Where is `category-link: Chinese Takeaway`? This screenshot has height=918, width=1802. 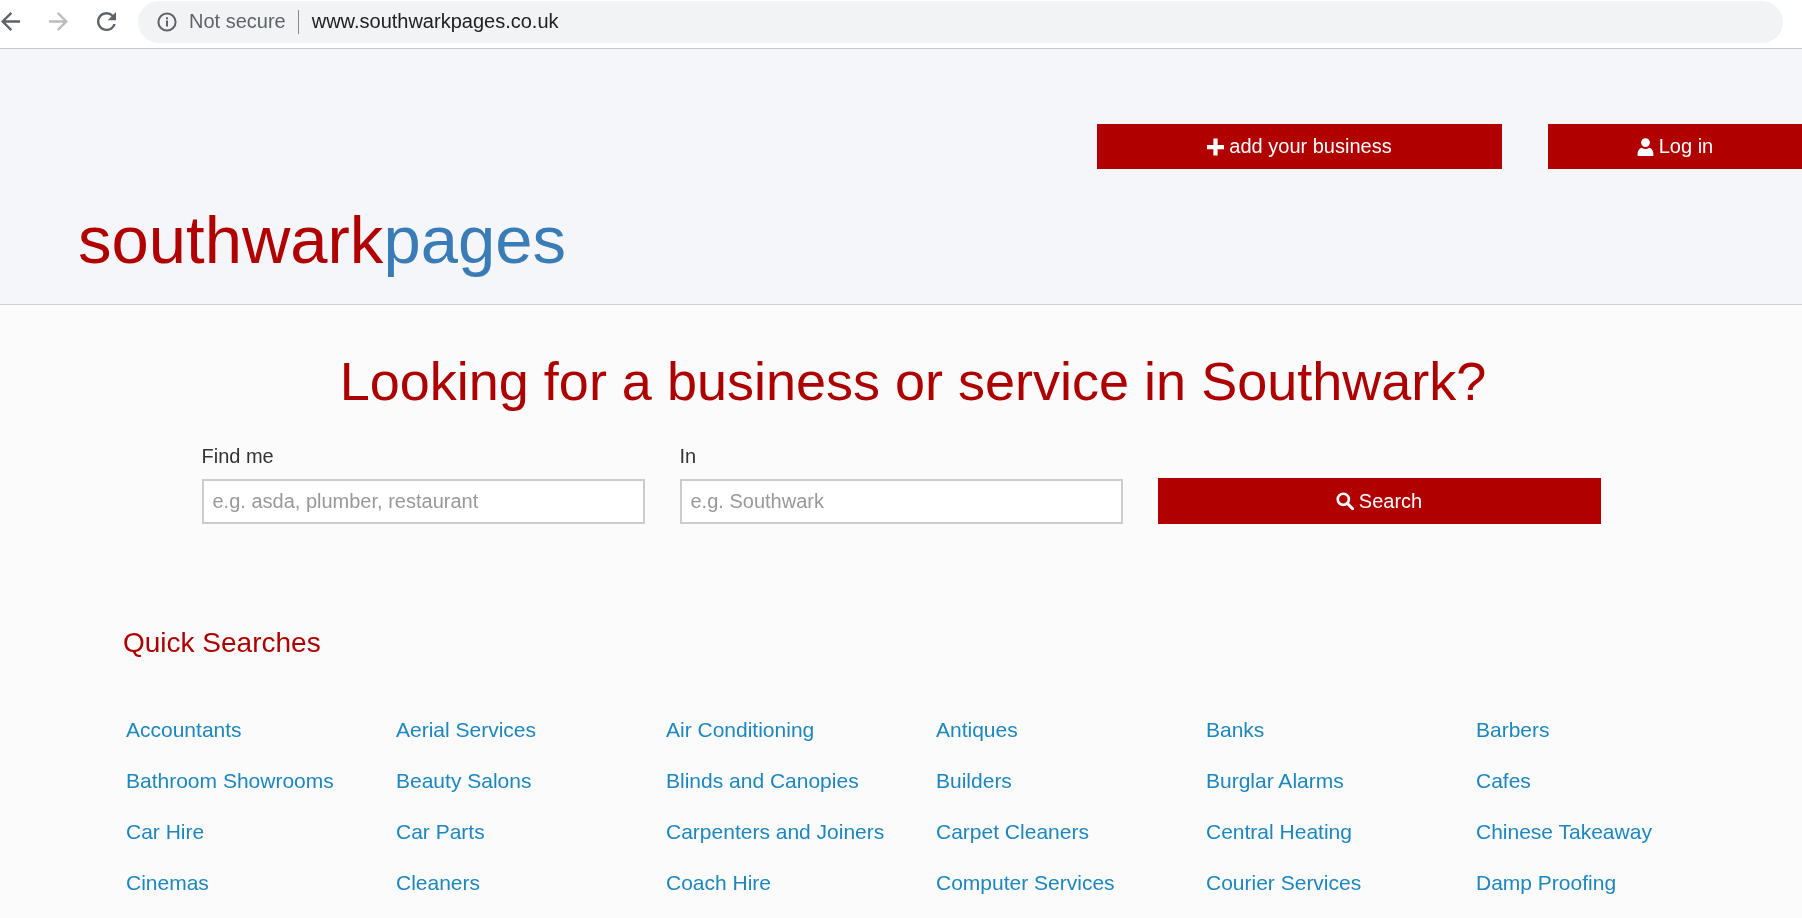
category-link: Chinese Takeaway is located at coordinates (1564, 831).